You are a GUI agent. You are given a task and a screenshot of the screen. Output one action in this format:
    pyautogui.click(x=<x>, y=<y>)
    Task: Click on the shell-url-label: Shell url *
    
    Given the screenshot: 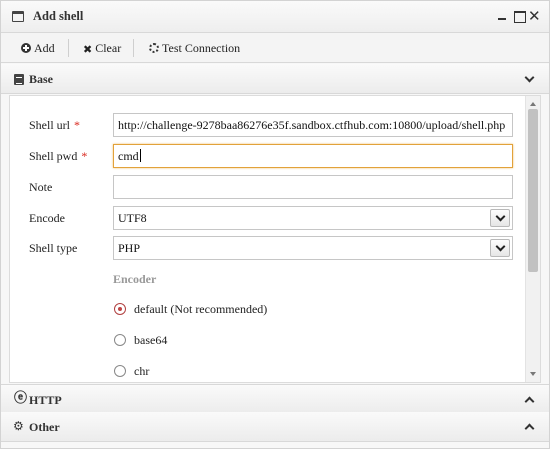 What is the action you would take?
    pyautogui.click(x=54, y=125)
    